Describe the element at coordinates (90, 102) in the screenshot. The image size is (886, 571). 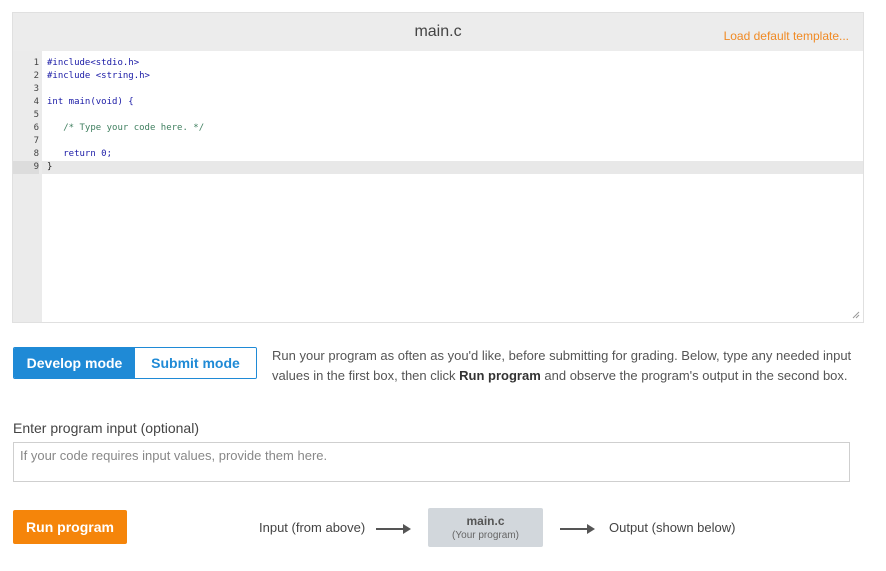
I see `line-text: int main(void) {` at that location.